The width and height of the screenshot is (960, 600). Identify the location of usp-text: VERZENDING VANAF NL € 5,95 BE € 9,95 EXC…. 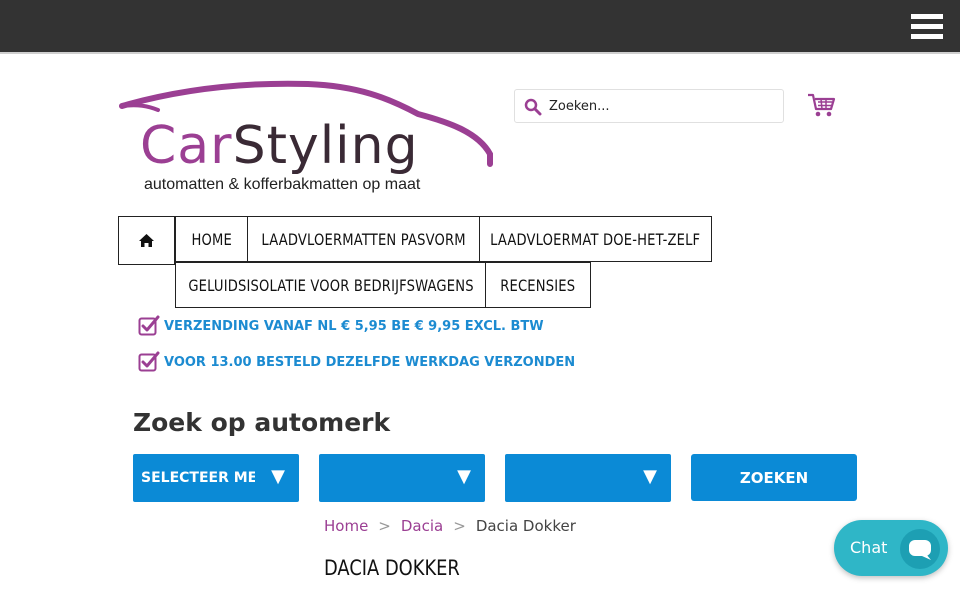
(354, 326).